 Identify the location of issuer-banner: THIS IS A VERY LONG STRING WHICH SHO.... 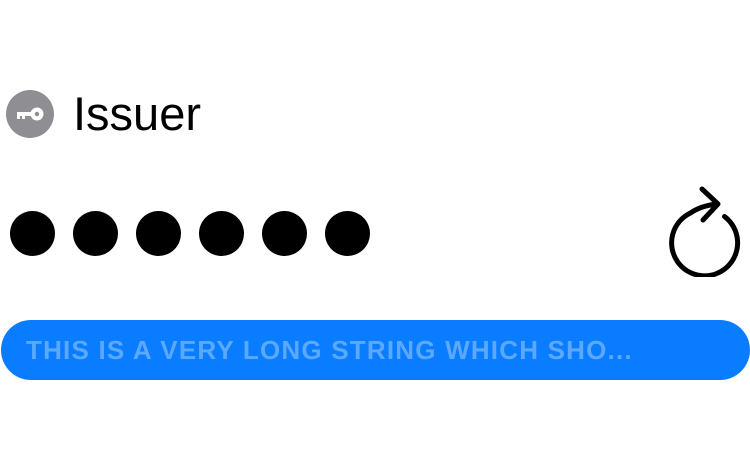
(375, 350).